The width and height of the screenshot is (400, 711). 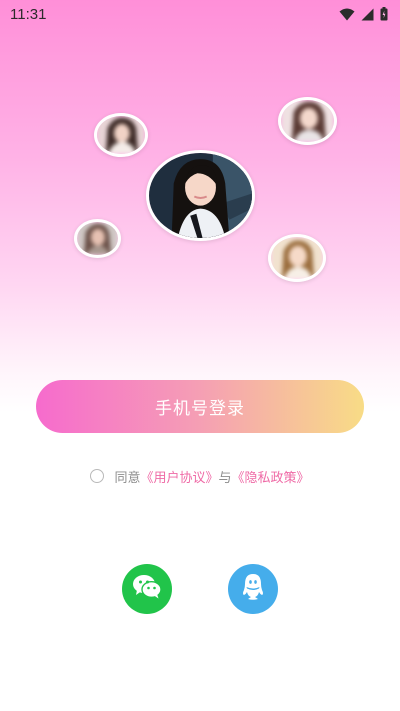 I want to click on wechat-login-button, so click(x=147, y=589).